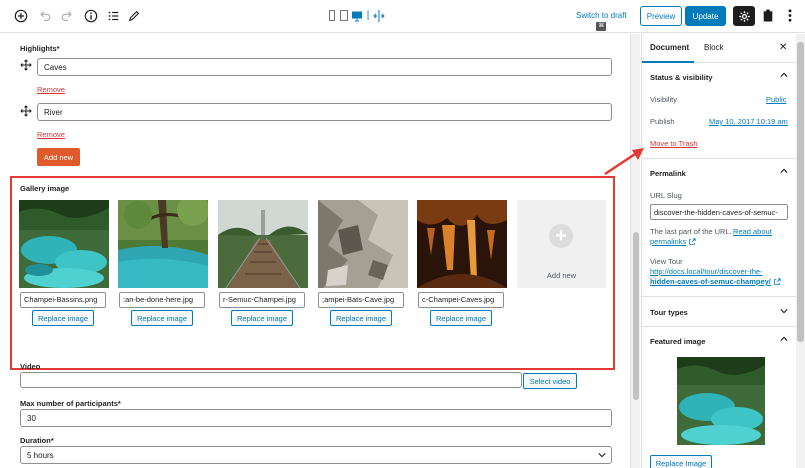 The image size is (805, 468). I want to click on desktop-preview-icon, so click(357, 16).